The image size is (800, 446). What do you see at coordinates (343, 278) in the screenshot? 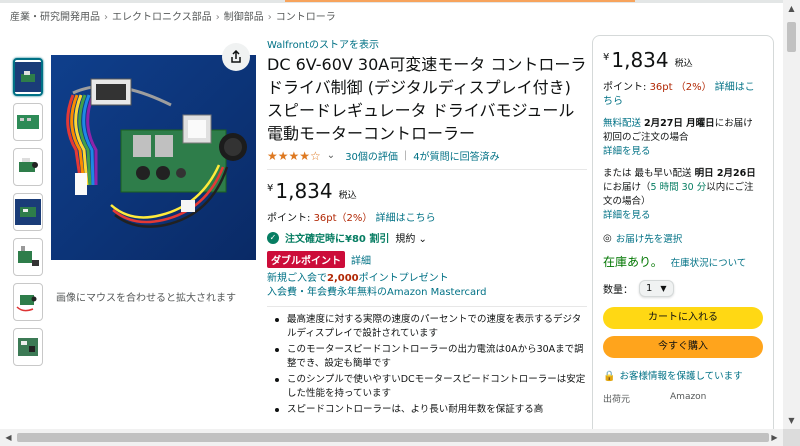
I see `mastercard-points: 2,000` at bounding box center [343, 278].